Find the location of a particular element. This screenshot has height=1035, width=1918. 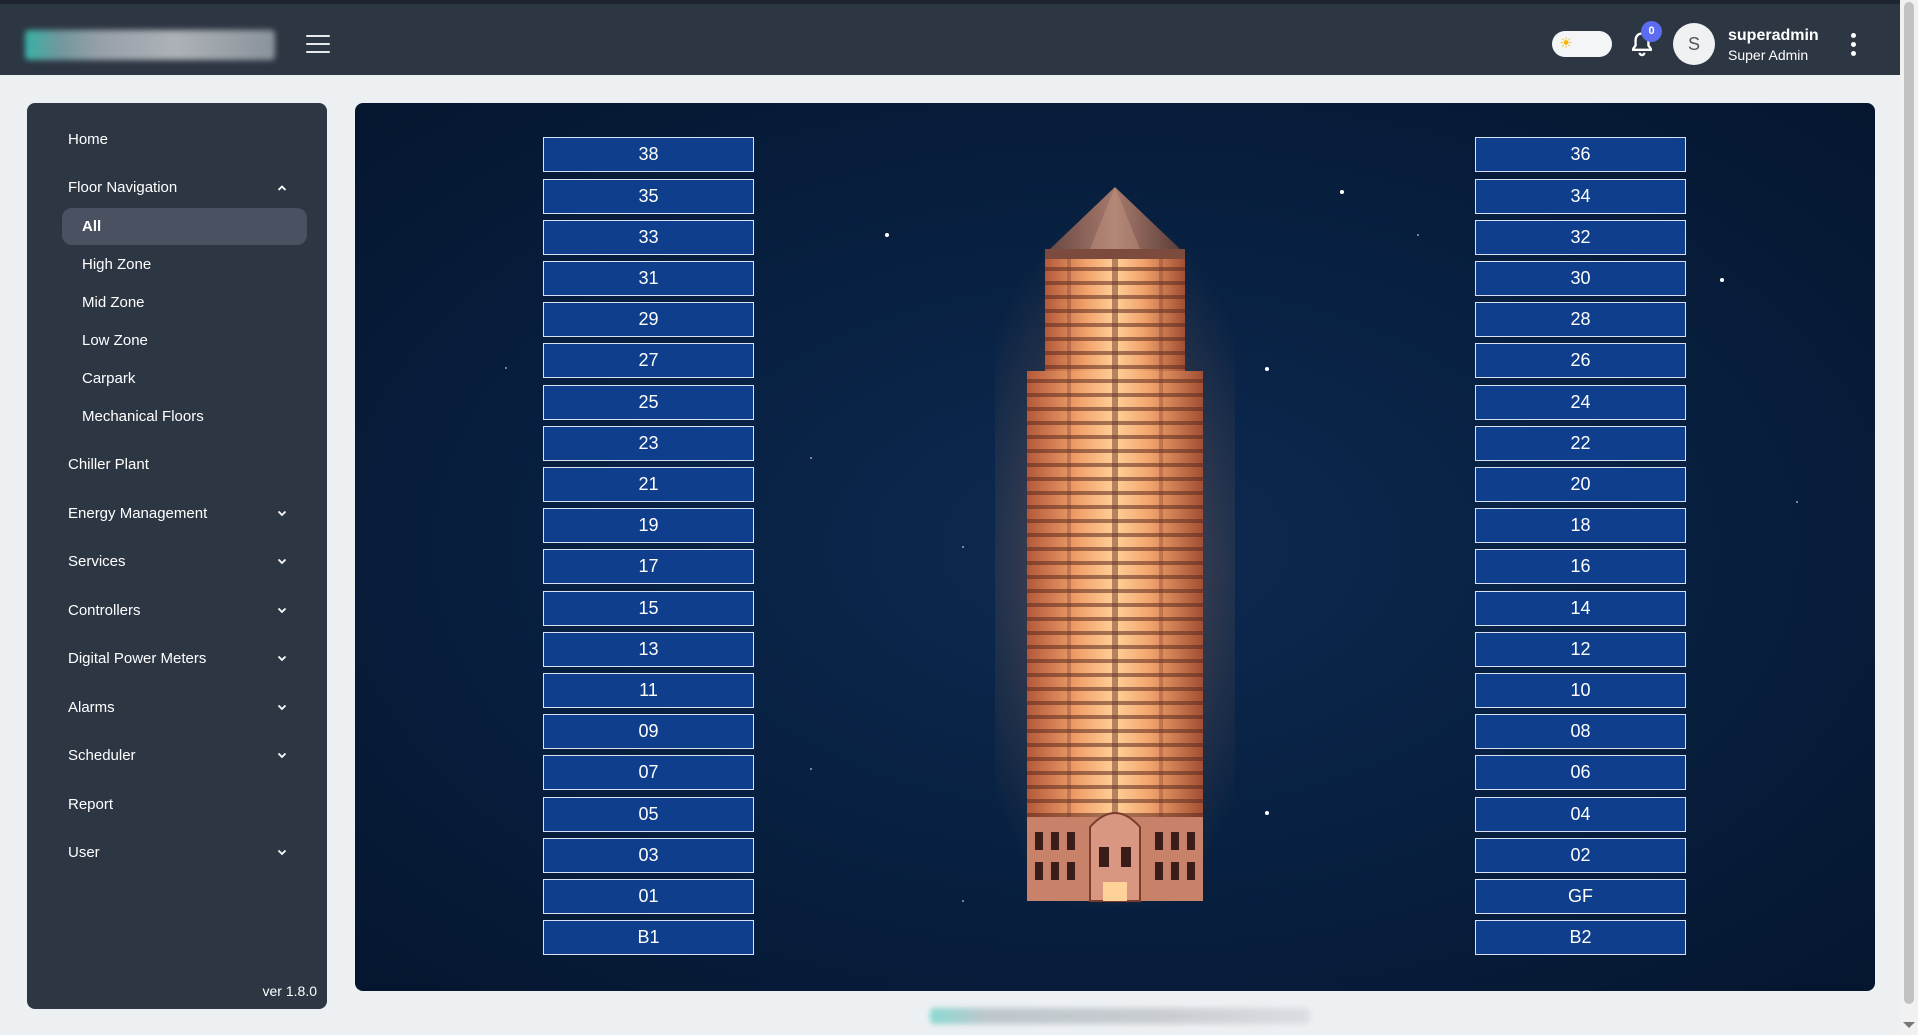

floor-button-23: 23 is located at coordinates (648, 443).